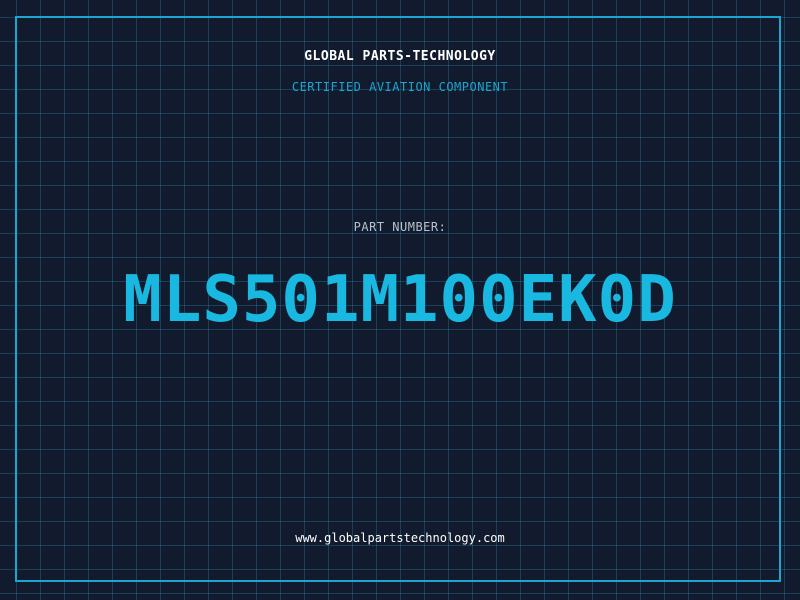  I want to click on part-number-value: MLS501M100EK0D, so click(400, 300).